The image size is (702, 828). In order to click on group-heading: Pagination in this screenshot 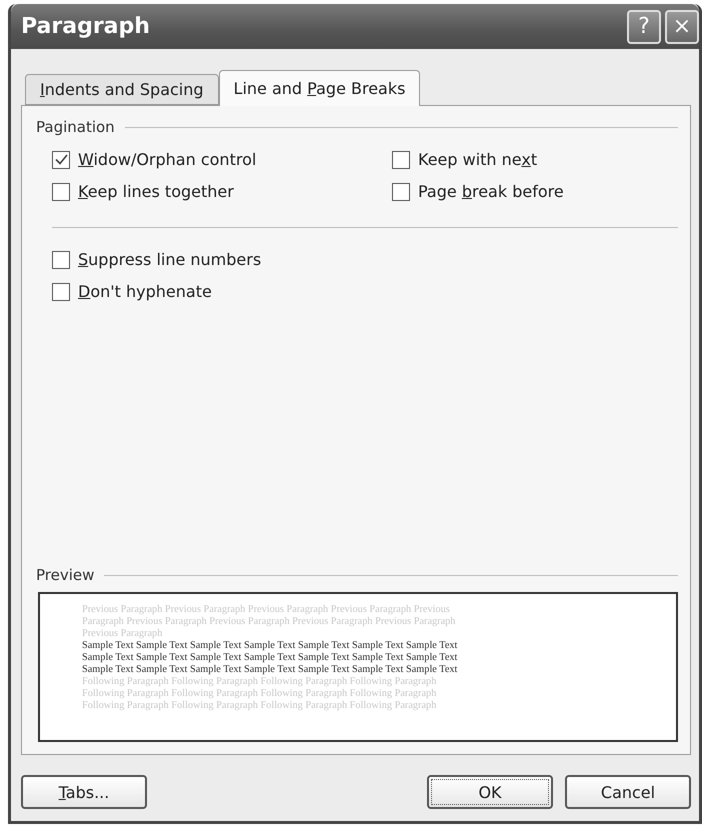, I will do `click(75, 127)`.